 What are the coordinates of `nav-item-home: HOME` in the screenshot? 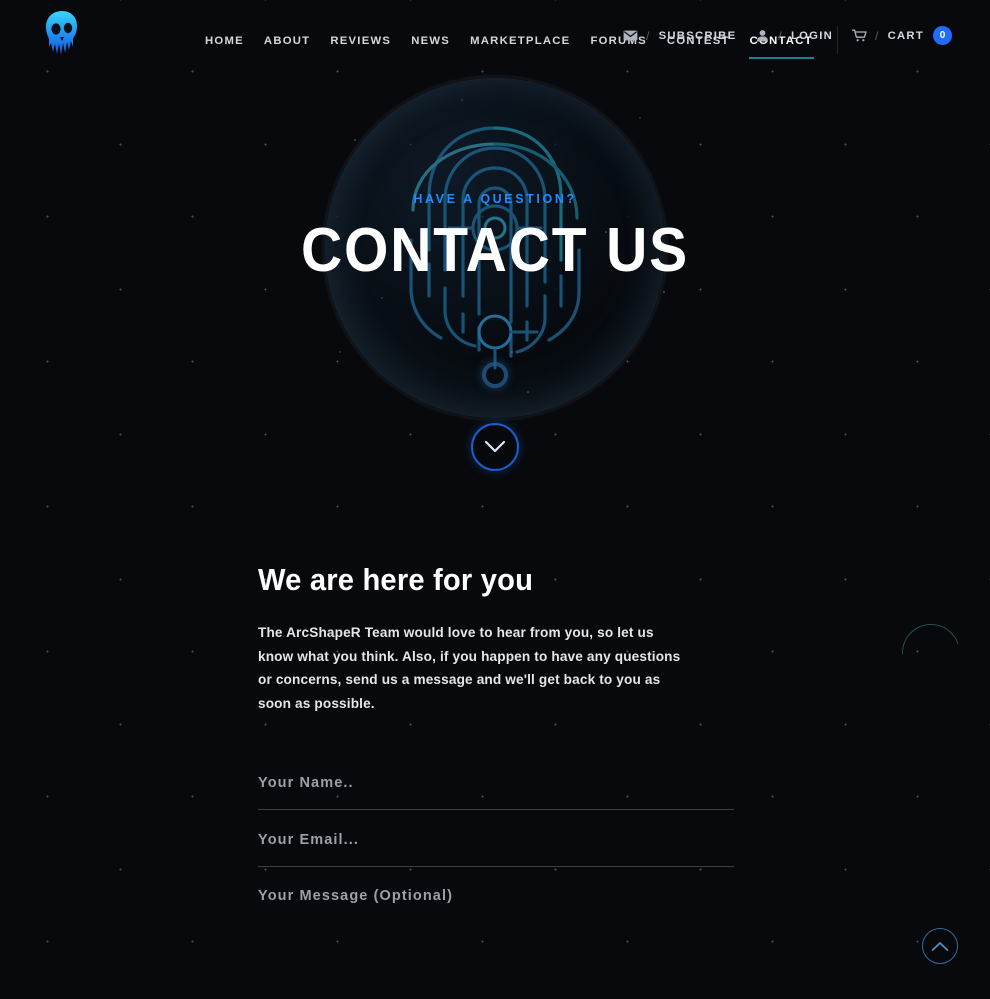 It's located at (224, 41).